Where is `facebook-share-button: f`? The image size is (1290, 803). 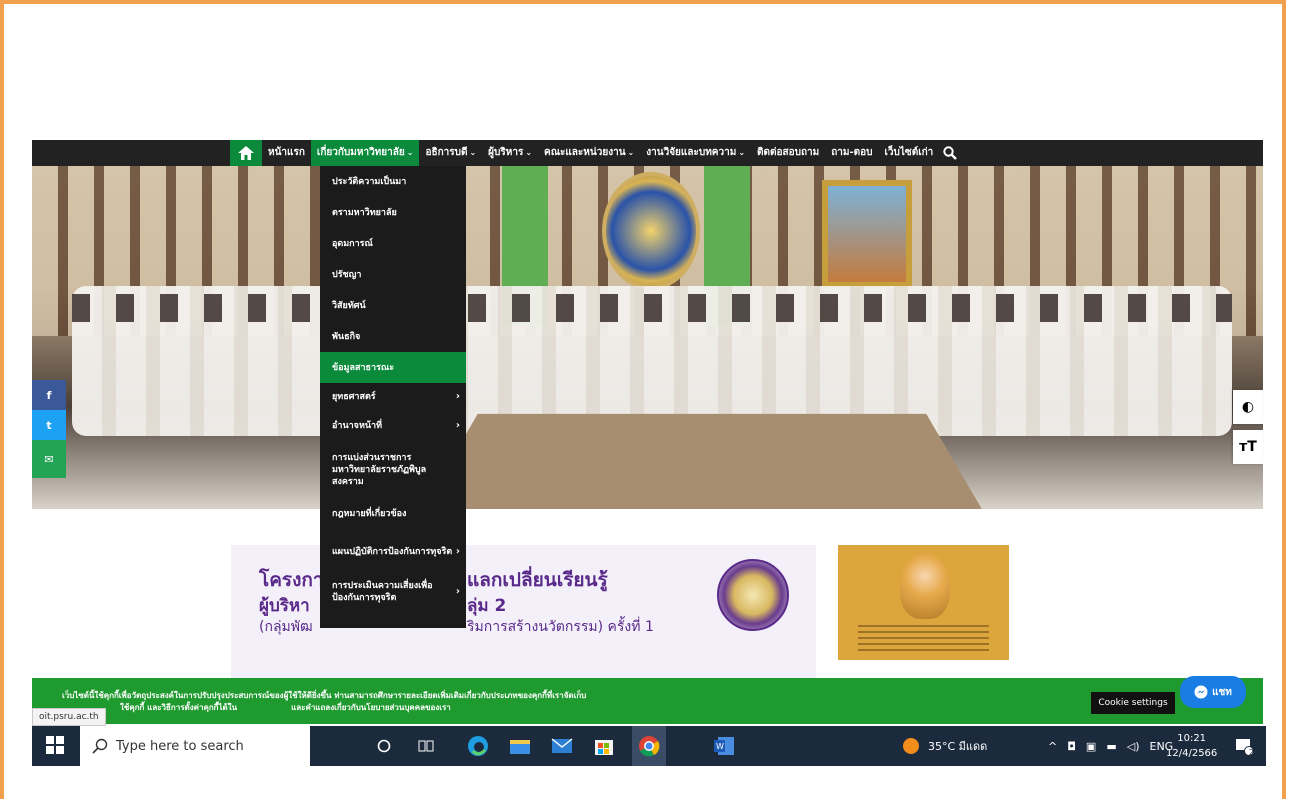
facebook-share-button: f is located at coordinates (49, 395).